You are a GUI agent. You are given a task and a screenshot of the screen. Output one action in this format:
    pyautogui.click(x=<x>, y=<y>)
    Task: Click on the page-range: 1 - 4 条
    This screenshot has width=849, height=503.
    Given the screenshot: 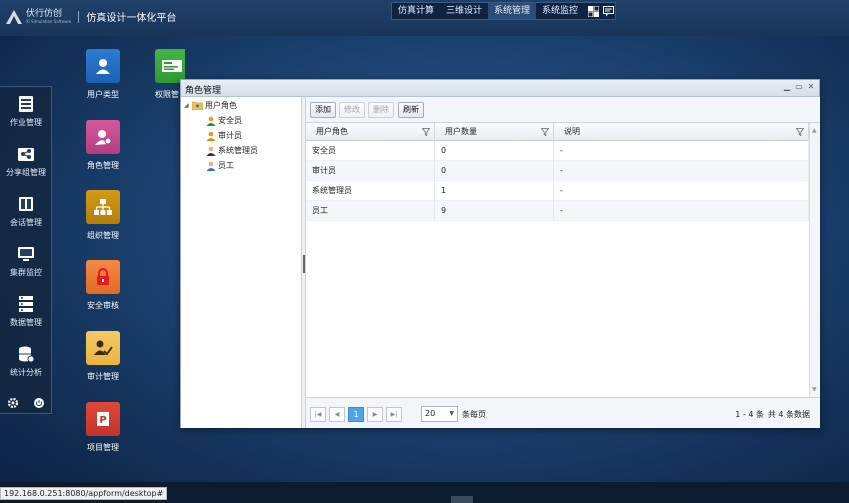 What is the action you would take?
    pyautogui.click(x=749, y=414)
    